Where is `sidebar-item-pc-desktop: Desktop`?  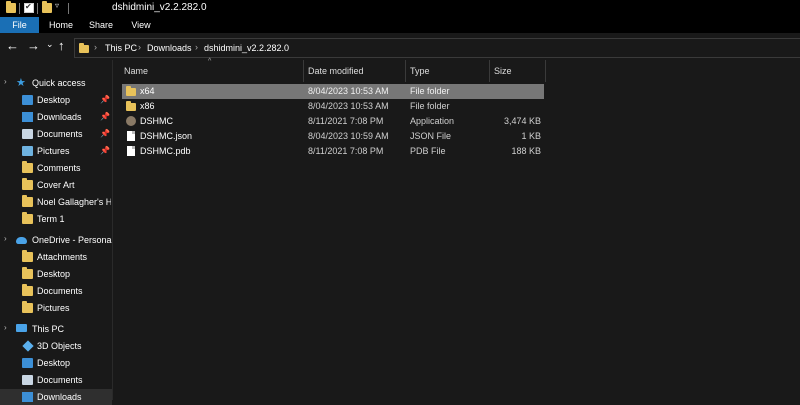
sidebar-item-pc-desktop: Desktop is located at coordinates (56, 363).